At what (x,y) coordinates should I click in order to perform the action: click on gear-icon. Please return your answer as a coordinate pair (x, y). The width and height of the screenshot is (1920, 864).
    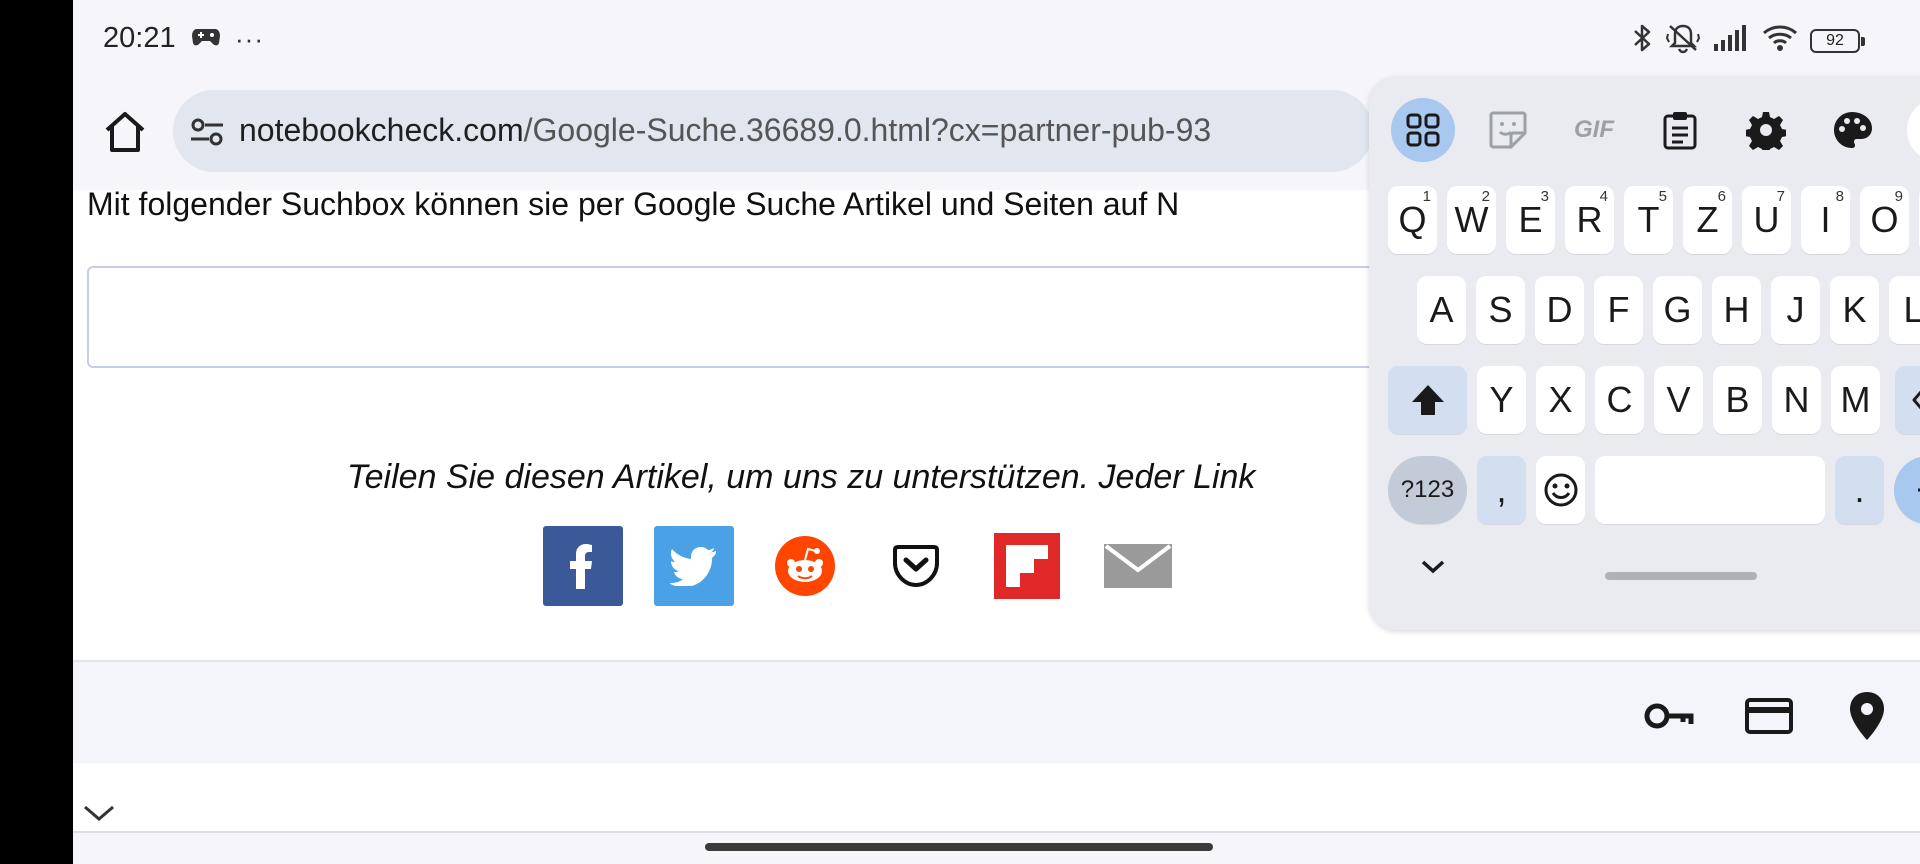
    Looking at the image, I should click on (1766, 130).